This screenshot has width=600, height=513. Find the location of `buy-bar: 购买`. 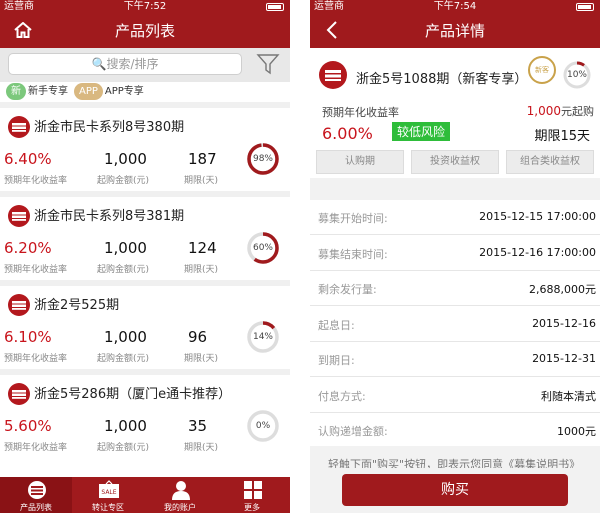

buy-bar: 购买 is located at coordinates (455, 490).